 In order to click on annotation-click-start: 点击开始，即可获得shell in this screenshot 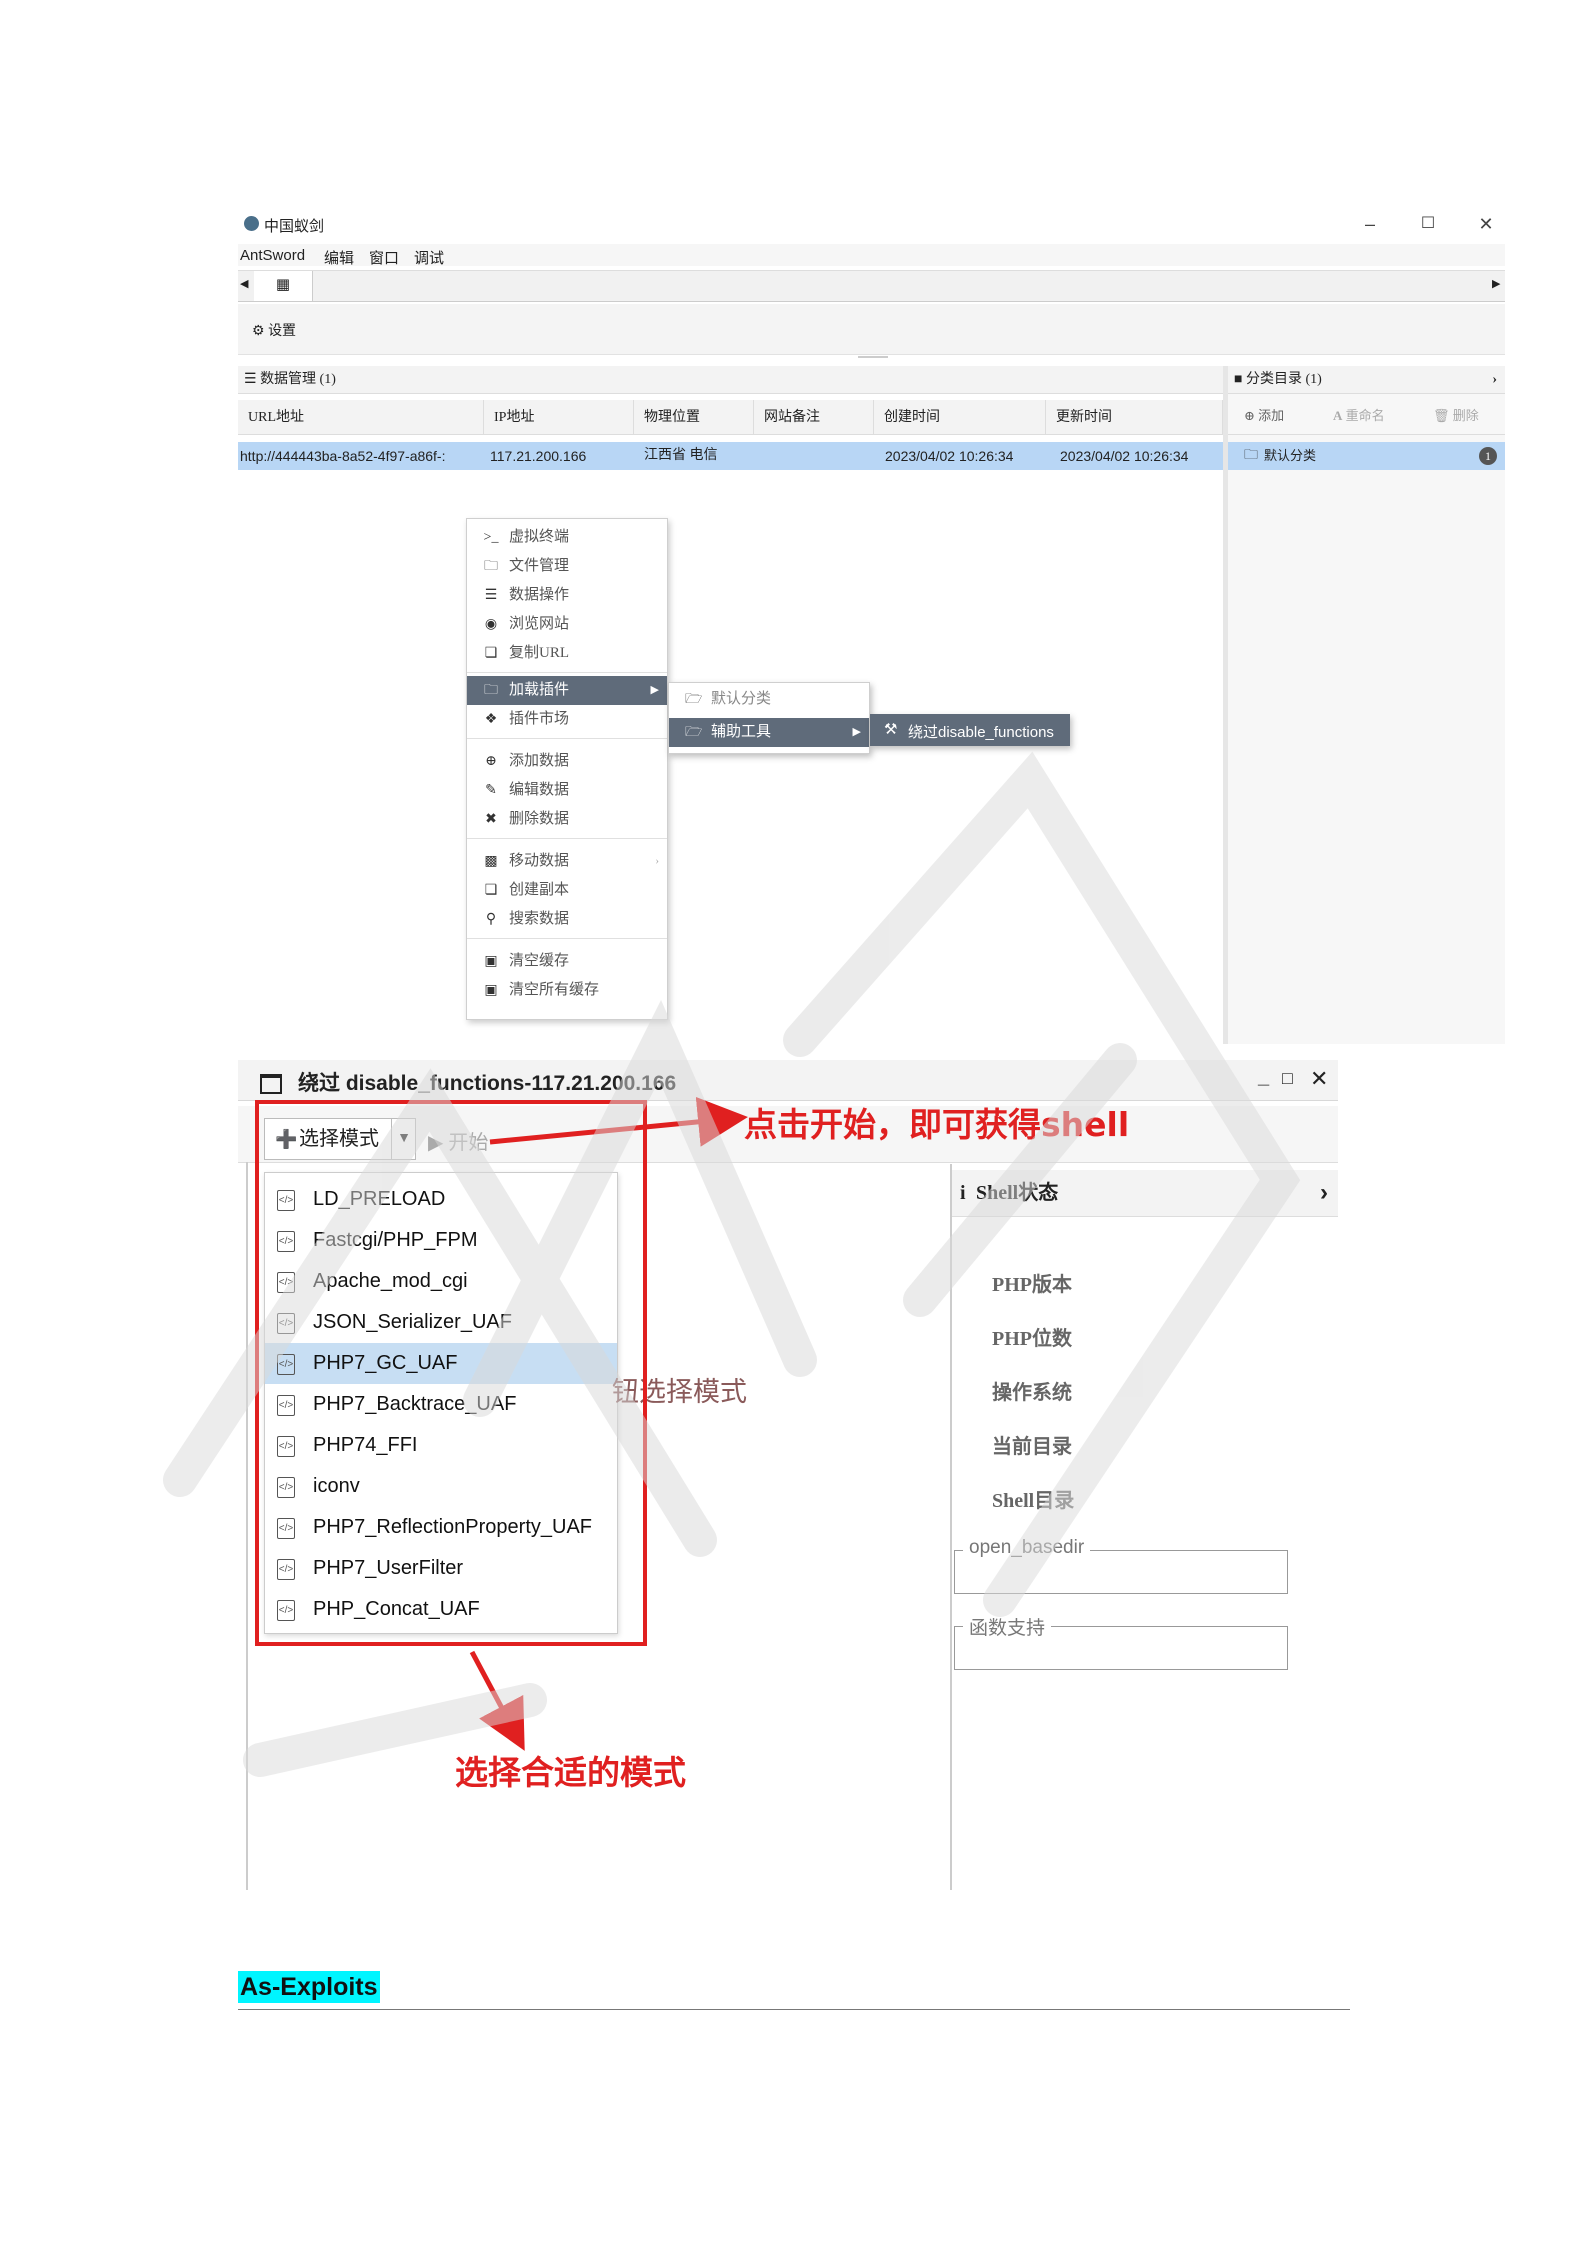, I will do `click(937, 1124)`.